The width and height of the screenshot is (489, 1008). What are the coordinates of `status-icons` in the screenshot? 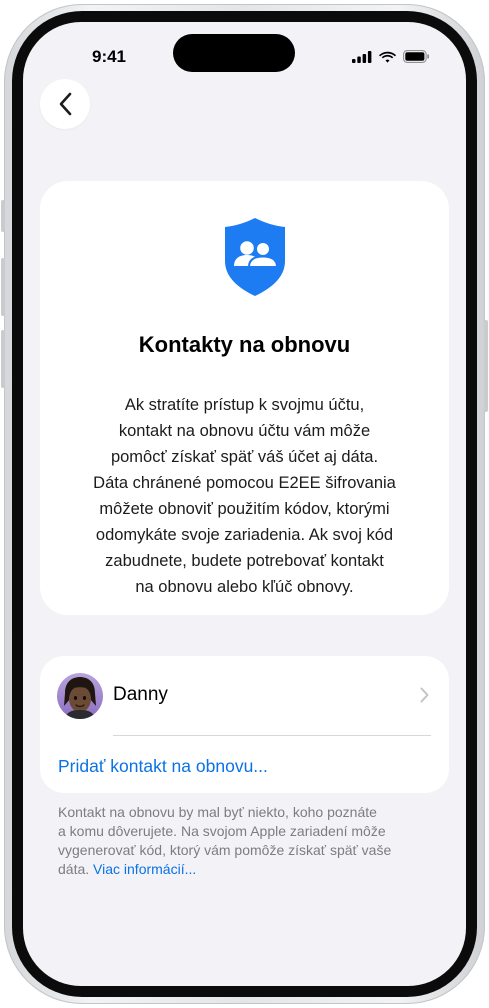 It's located at (391, 56).